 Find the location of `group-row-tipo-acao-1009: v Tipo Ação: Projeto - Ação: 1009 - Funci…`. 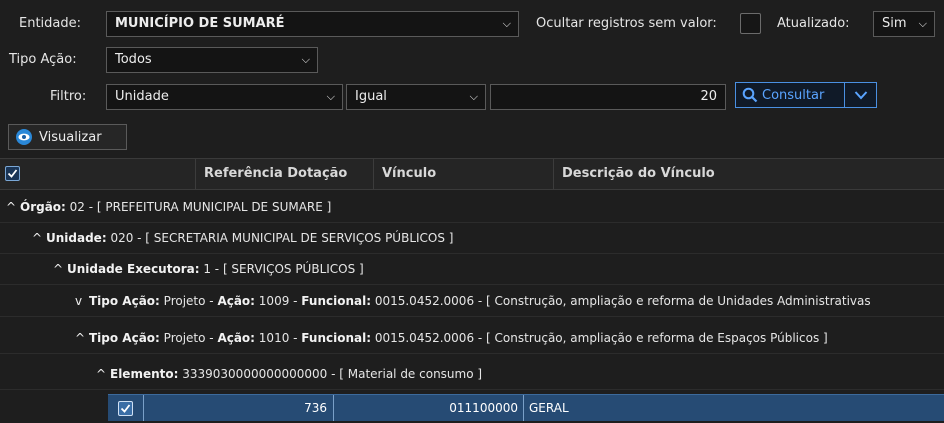

group-row-tipo-acao-1009: v Tipo Ação: Projeto - Ação: 1009 - Funci… is located at coordinates (472, 301).